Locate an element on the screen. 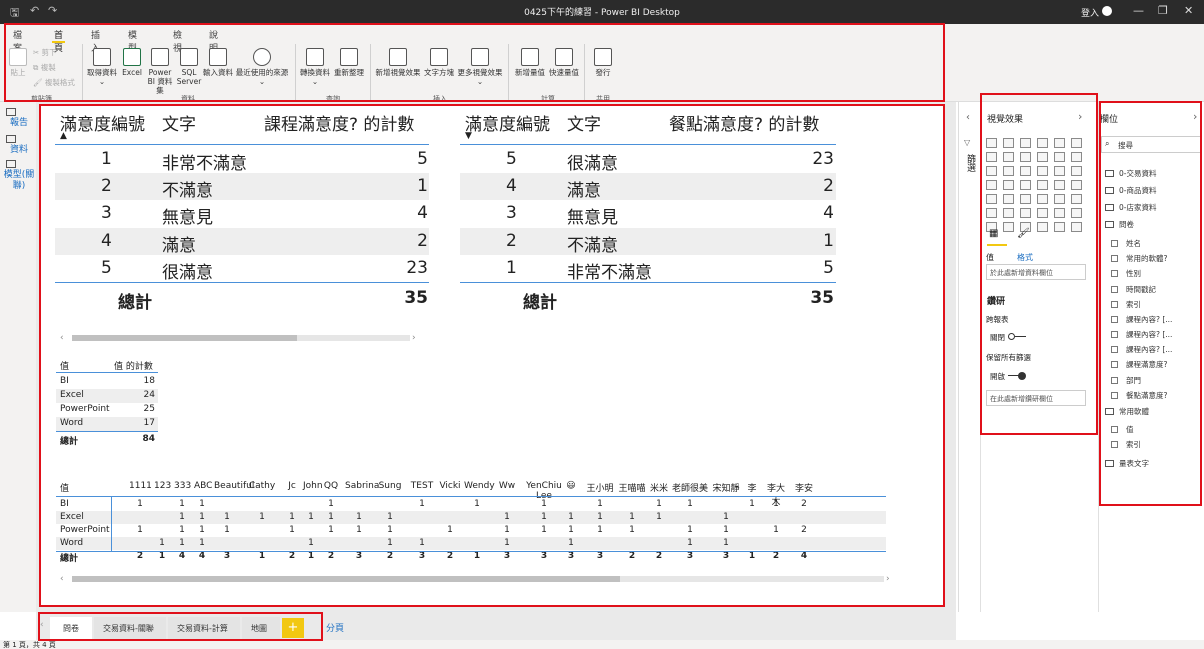 This screenshot has height=649, width=1204. filters-label: 篩選 is located at coordinates (970, 163).